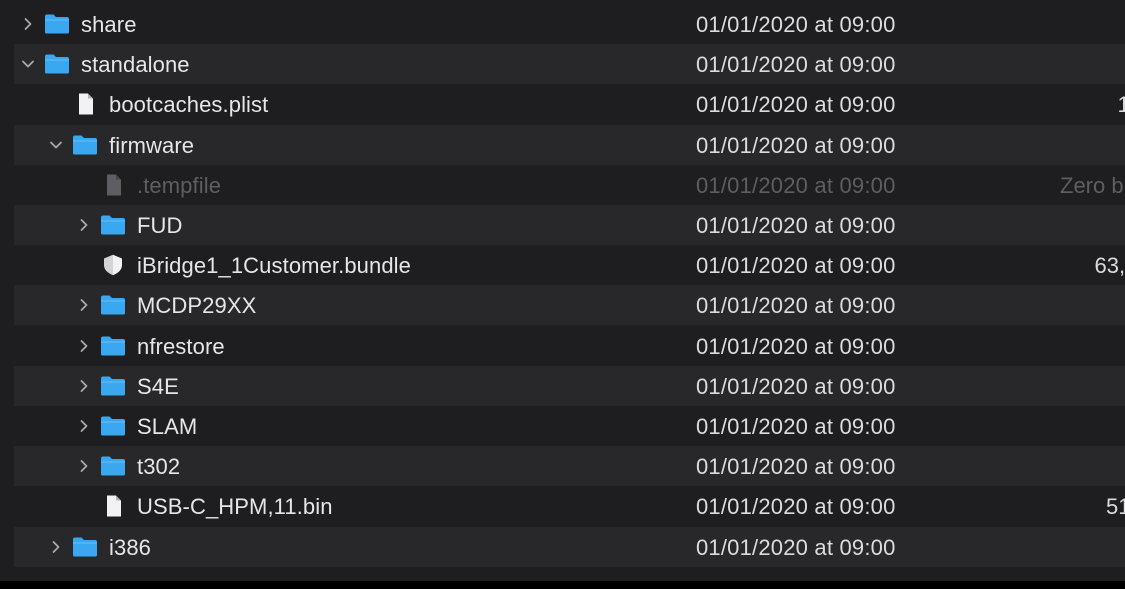 This screenshot has width=1125, height=589. I want to click on file-size: 63,, so click(1109, 266).